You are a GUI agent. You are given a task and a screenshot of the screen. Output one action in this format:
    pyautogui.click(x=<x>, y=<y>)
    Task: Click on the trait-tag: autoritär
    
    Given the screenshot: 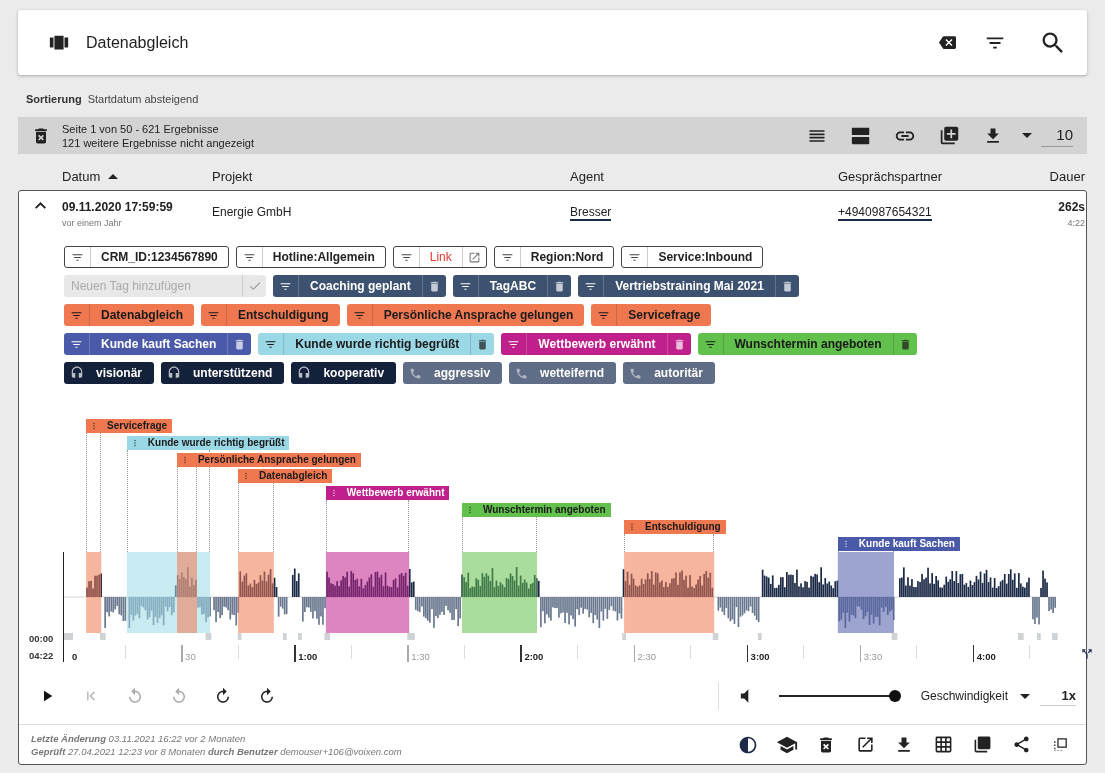 What is the action you would take?
    pyautogui.click(x=669, y=373)
    